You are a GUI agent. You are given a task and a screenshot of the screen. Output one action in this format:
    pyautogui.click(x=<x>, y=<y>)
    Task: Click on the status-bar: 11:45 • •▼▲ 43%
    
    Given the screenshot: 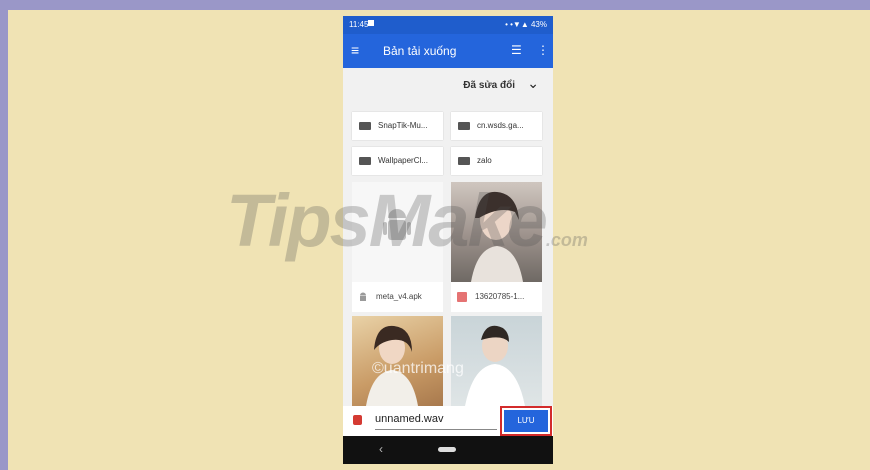 What is the action you would take?
    pyautogui.click(x=448, y=25)
    